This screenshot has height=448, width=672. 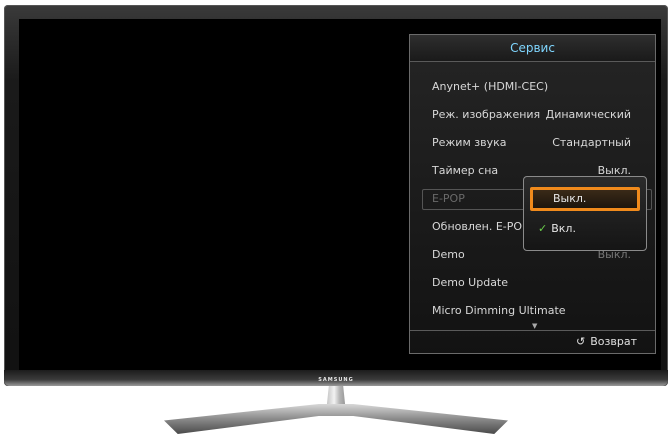 I want to click on menu-item-value: Динамический, so click(x=588, y=114).